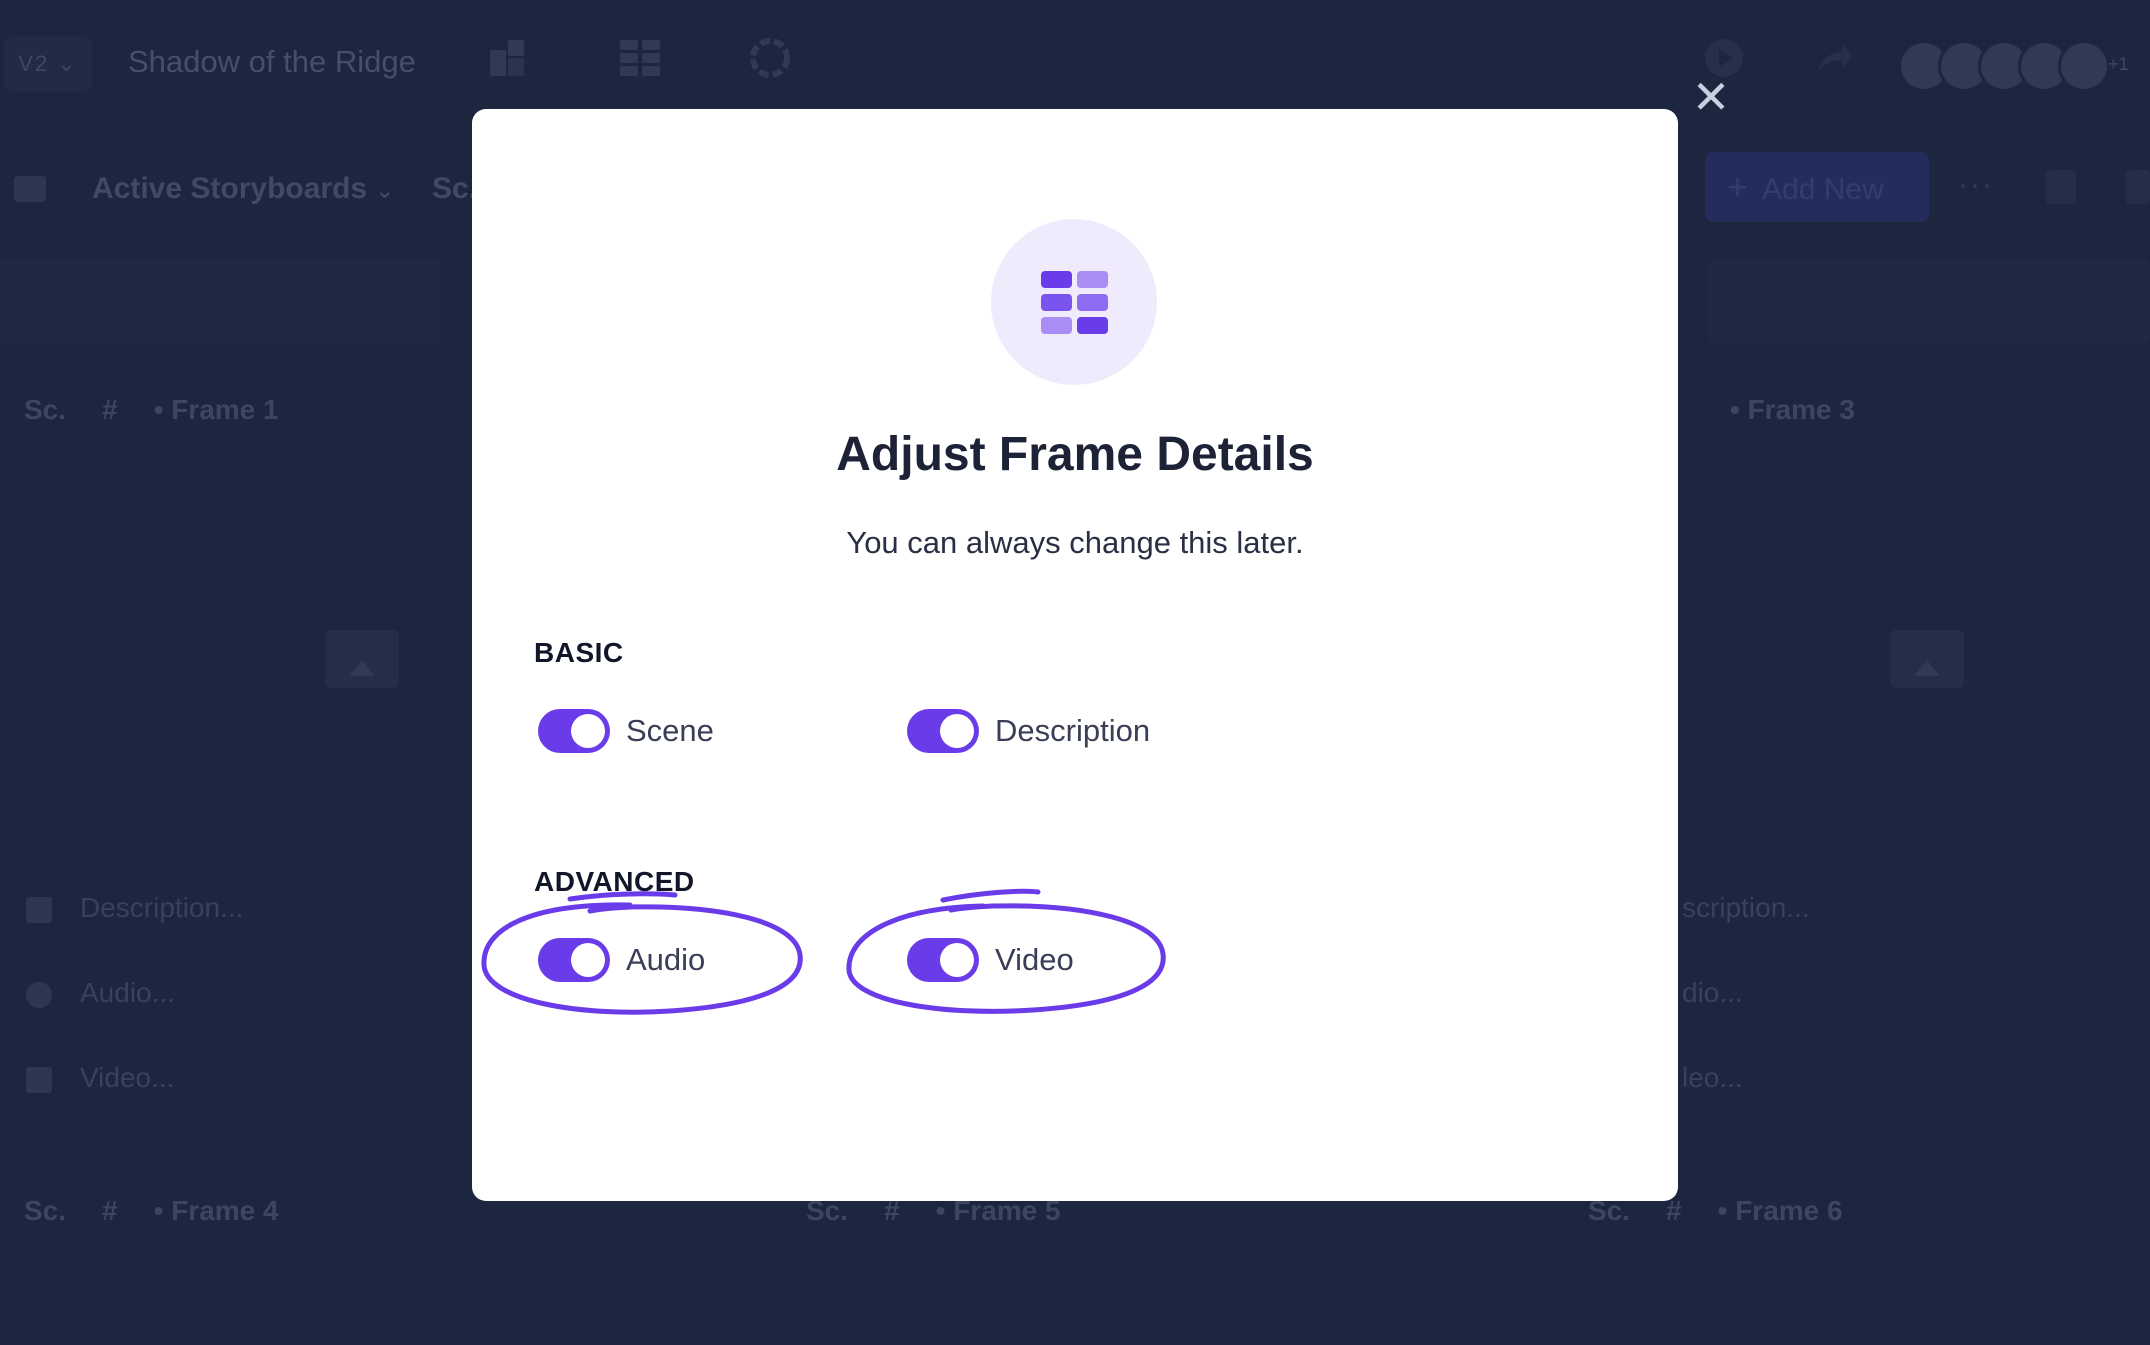 The image size is (2150, 1345). I want to click on video-toggle: Video, so click(990, 960).